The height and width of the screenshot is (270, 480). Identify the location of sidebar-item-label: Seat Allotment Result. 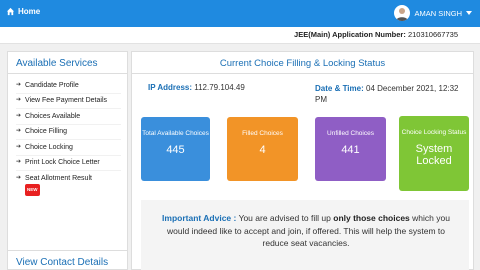
(58, 178).